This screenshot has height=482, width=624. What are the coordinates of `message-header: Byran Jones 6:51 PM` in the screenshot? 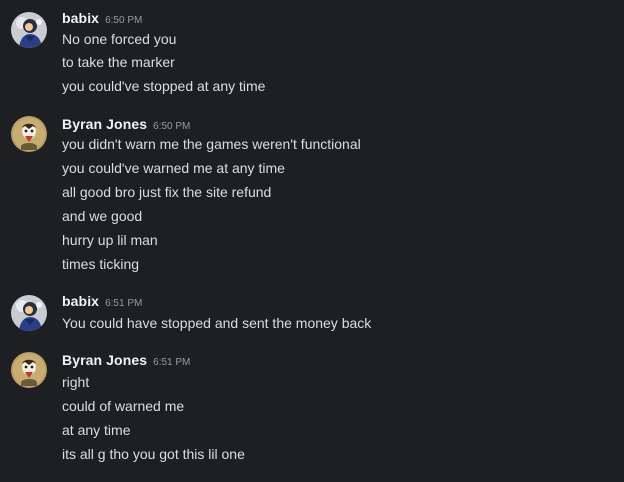 It's located at (126, 362).